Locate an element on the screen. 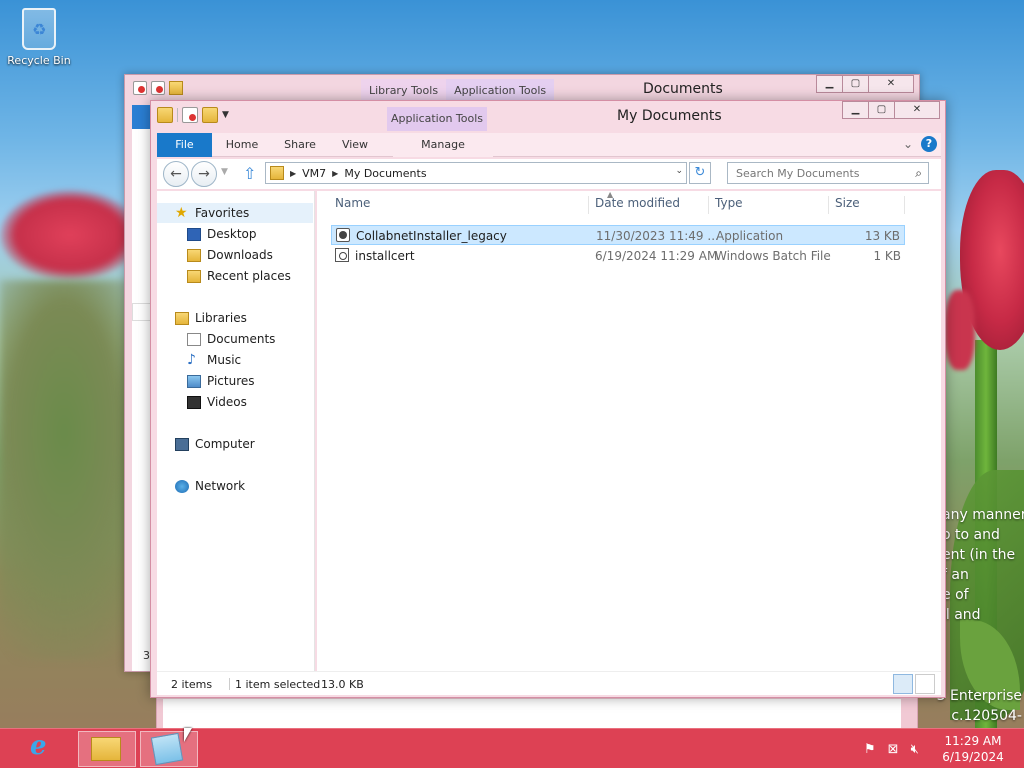 The image size is (1024, 768). search-input: Search My Documents ⌕ is located at coordinates (828, 173).